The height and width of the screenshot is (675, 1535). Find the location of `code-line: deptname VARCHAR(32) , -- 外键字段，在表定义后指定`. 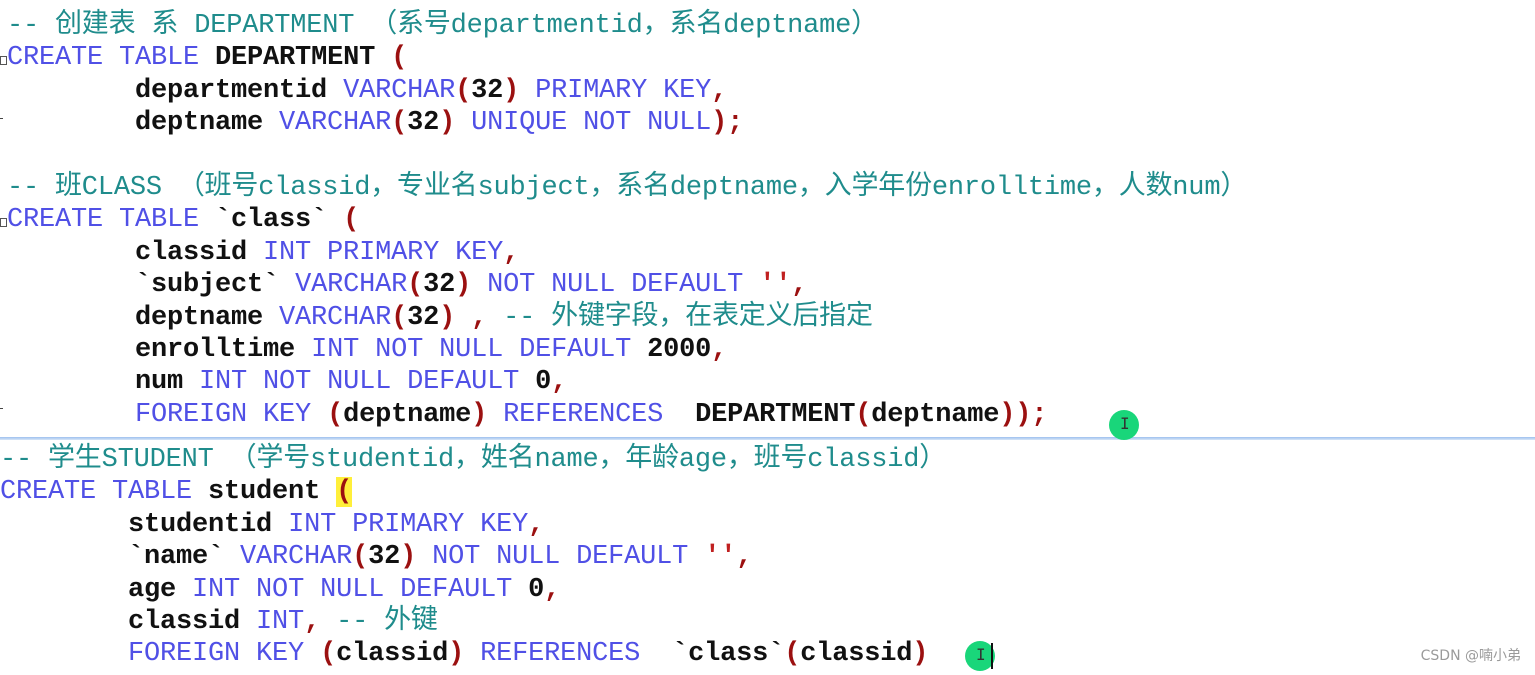

code-line: deptname VARCHAR(32) , -- 外键字段，在表定义后指定 is located at coordinates (767, 318).